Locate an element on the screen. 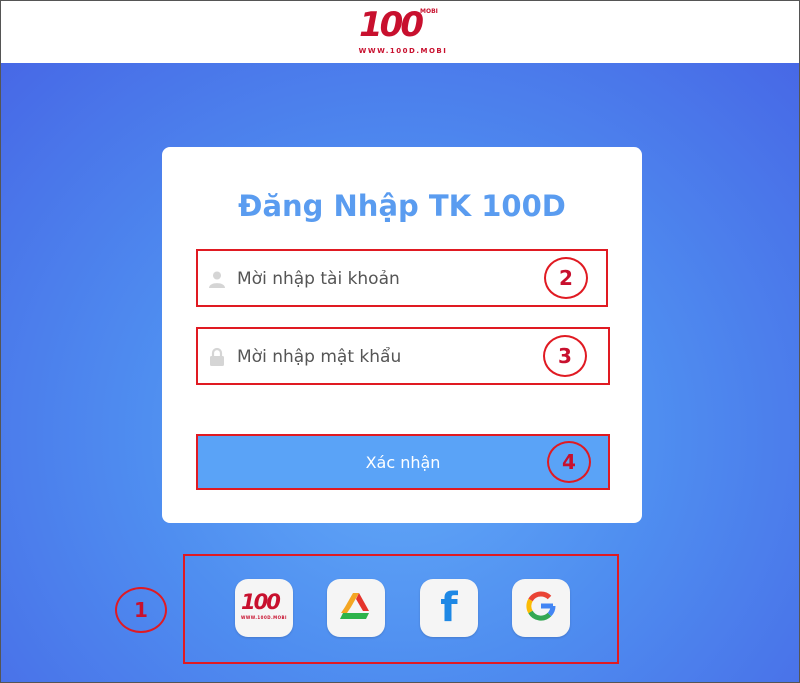  google-icon is located at coordinates (541, 608).